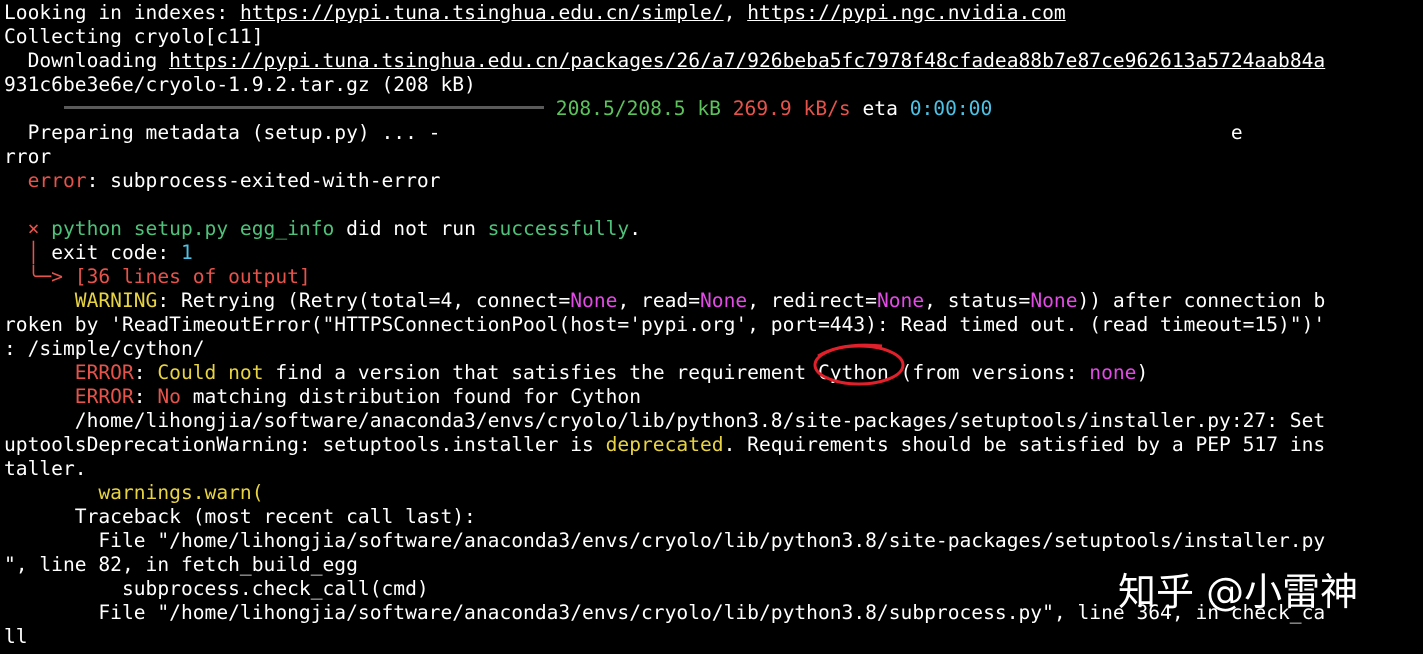 The image size is (1423, 654). Describe the element at coordinates (951, 108) in the screenshot. I see `eta-value: 0:00:00` at that location.